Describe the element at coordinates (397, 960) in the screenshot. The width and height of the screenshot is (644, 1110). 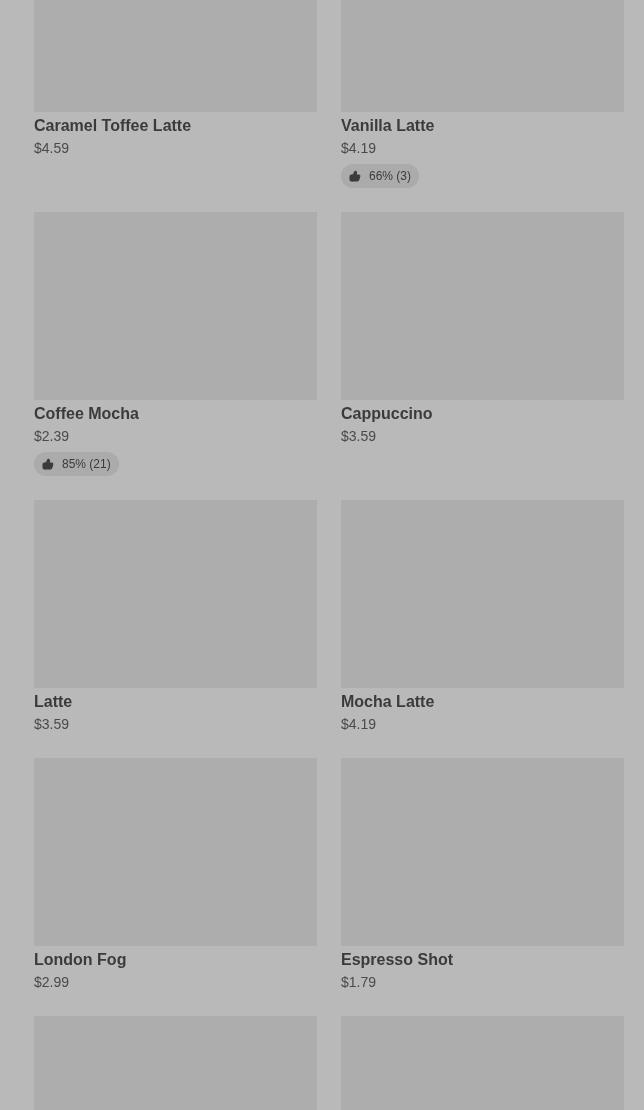
I see `product-name: Espresso Shot` at that location.